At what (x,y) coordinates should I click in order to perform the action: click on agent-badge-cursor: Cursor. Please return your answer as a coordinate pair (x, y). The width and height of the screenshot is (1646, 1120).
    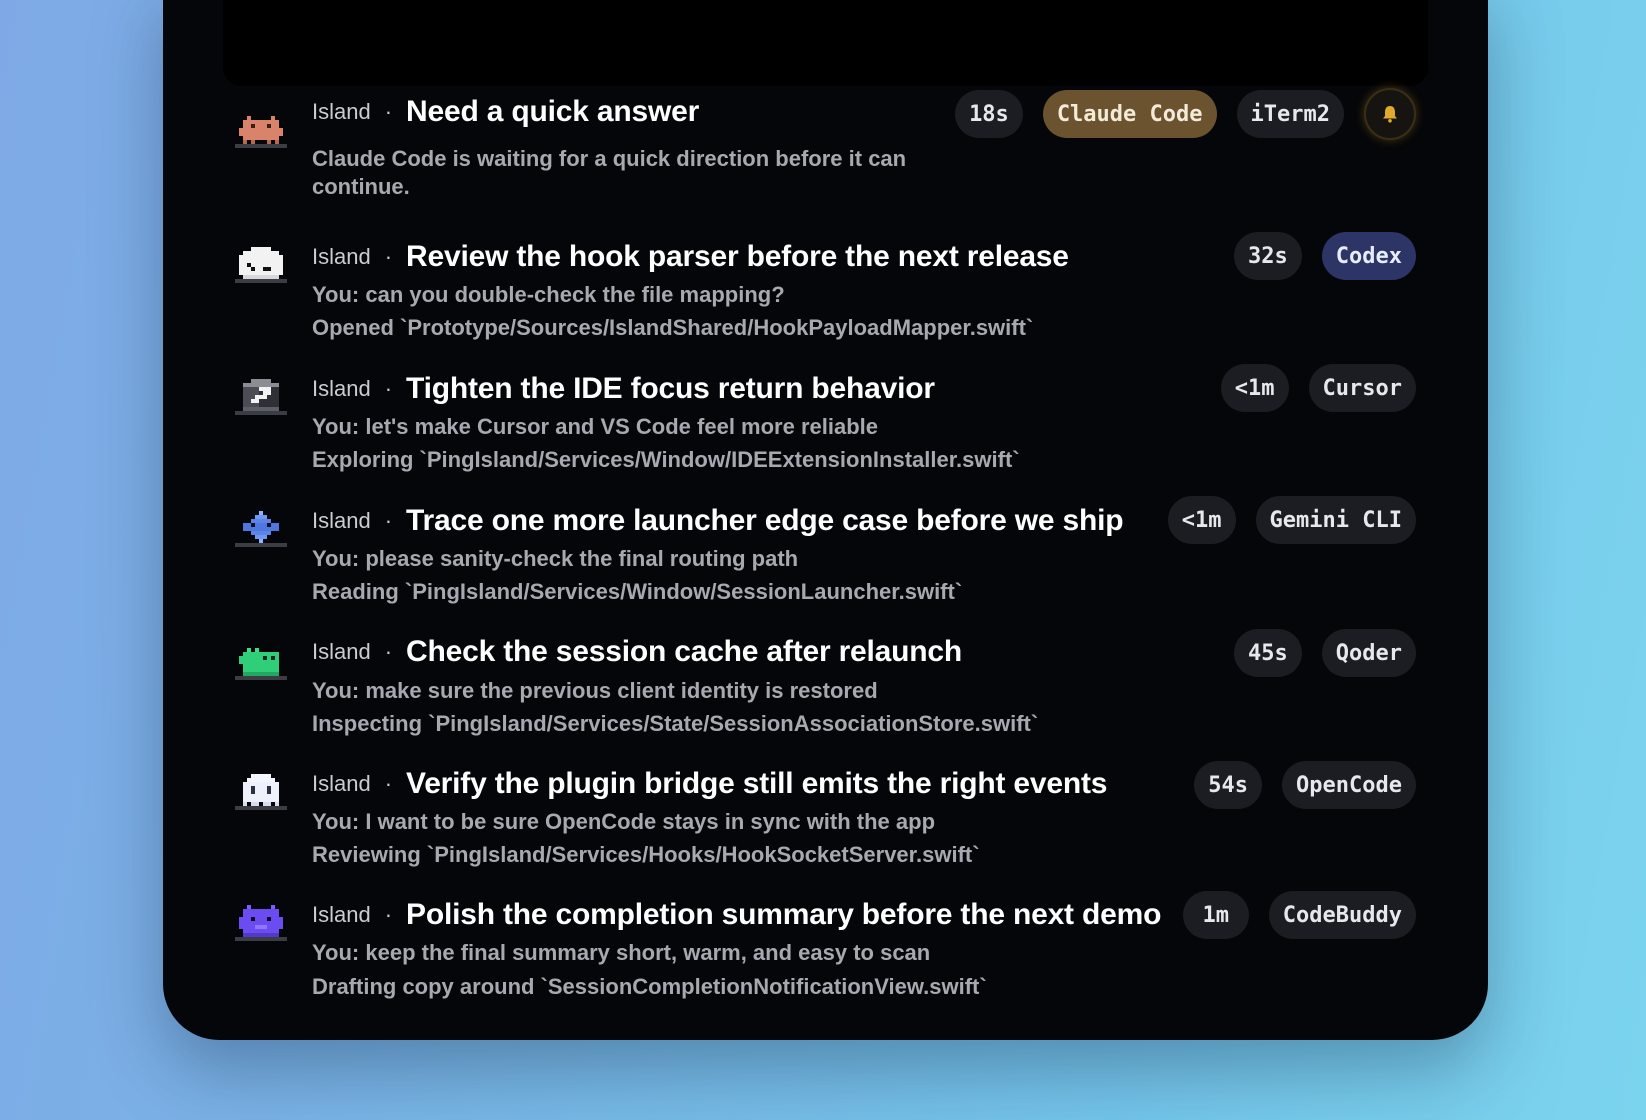
    Looking at the image, I should click on (1362, 388).